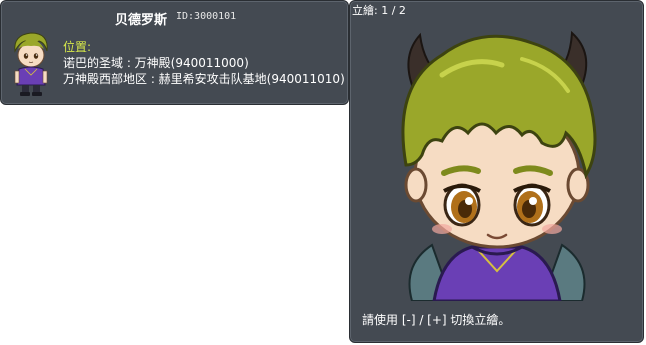  What do you see at coordinates (31, 64) in the screenshot?
I see `npc-avatar-icon` at bounding box center [31, 64].